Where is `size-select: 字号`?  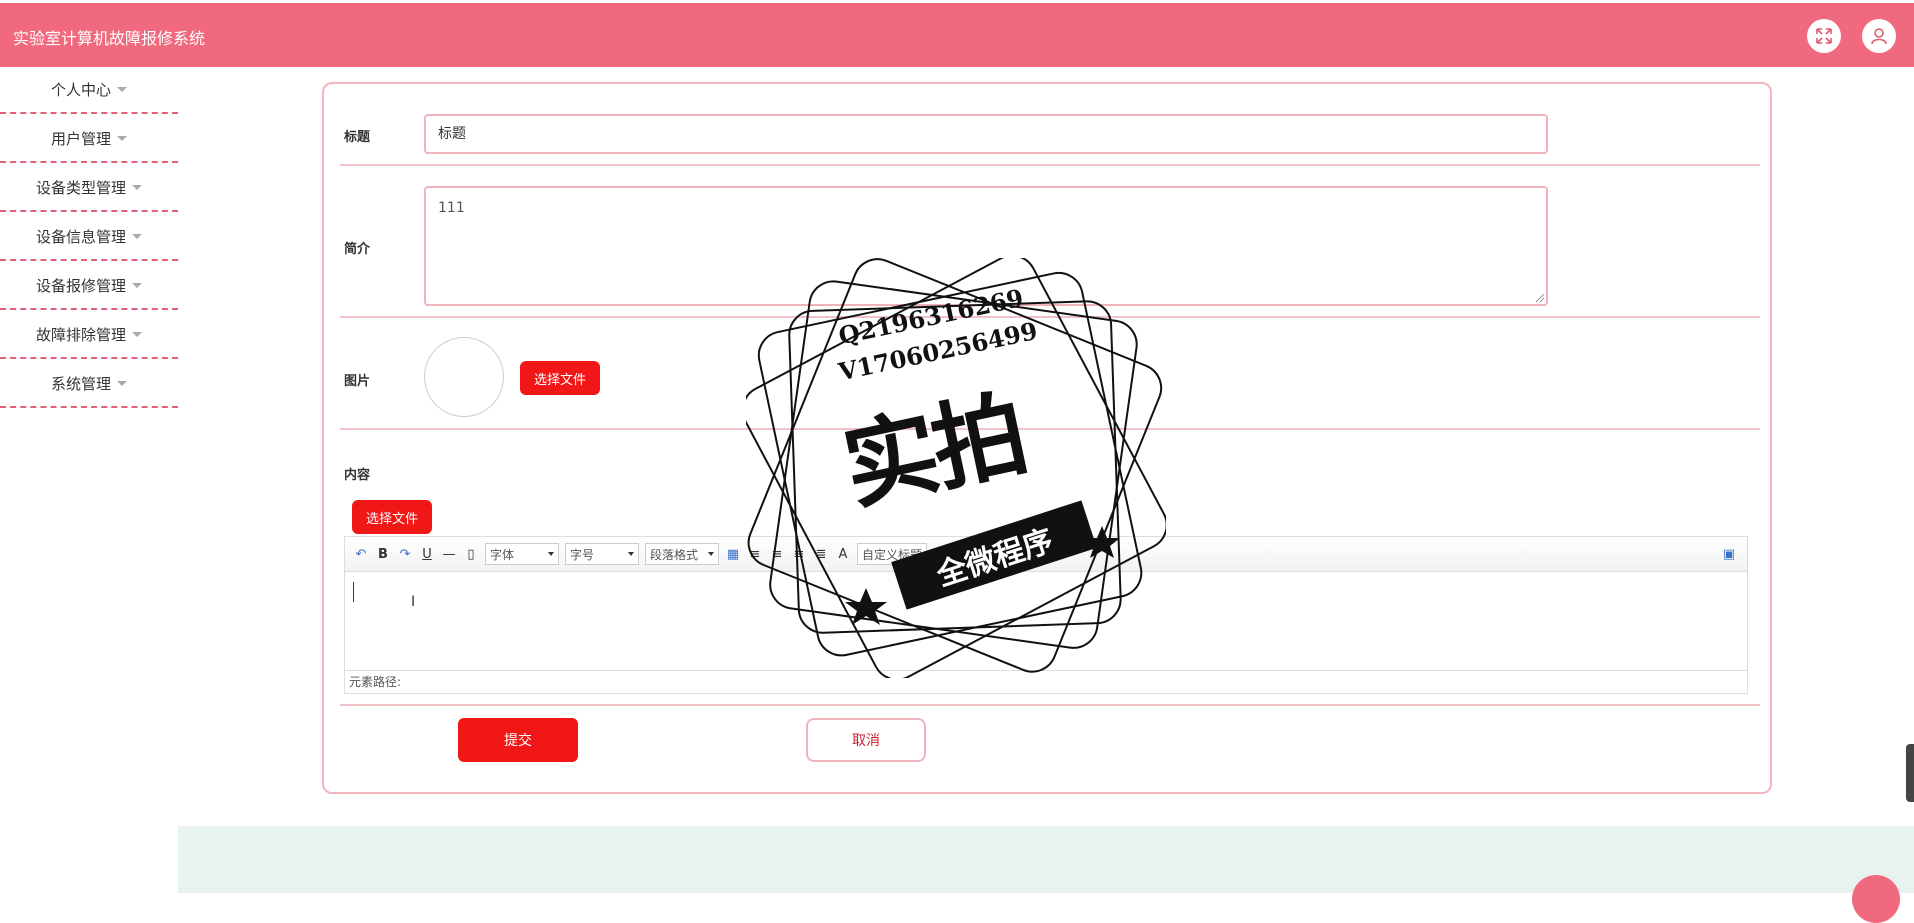 size-select: 字号 is located at coordinates (602, 554).